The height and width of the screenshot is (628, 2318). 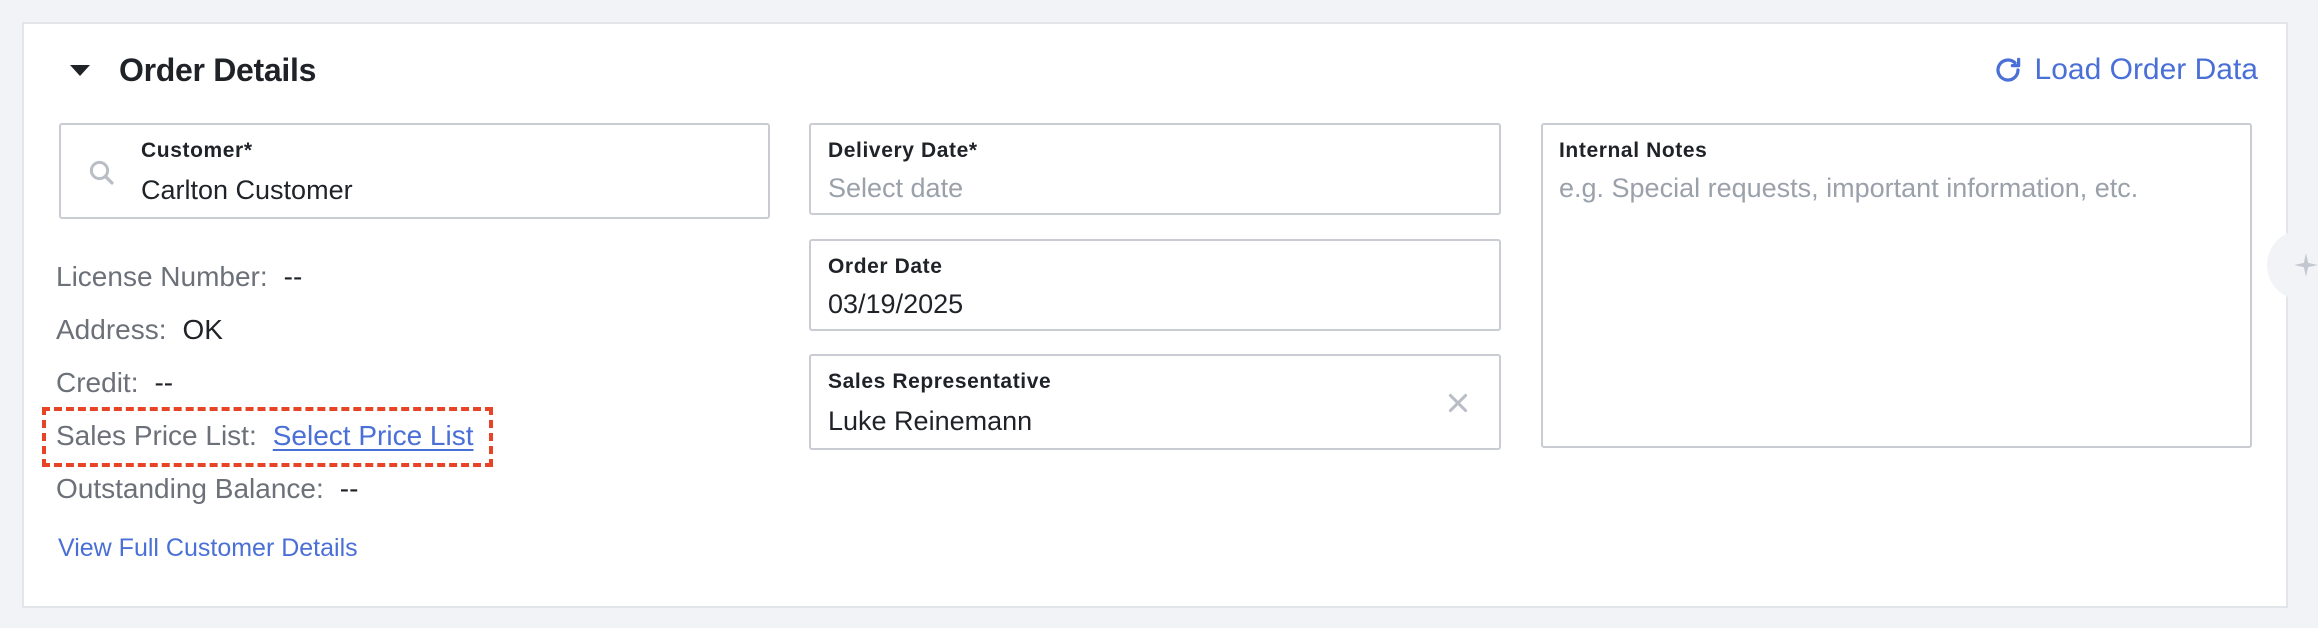 I want to click on select-price-list-link: Select Price List, so click(x=373, y=436).